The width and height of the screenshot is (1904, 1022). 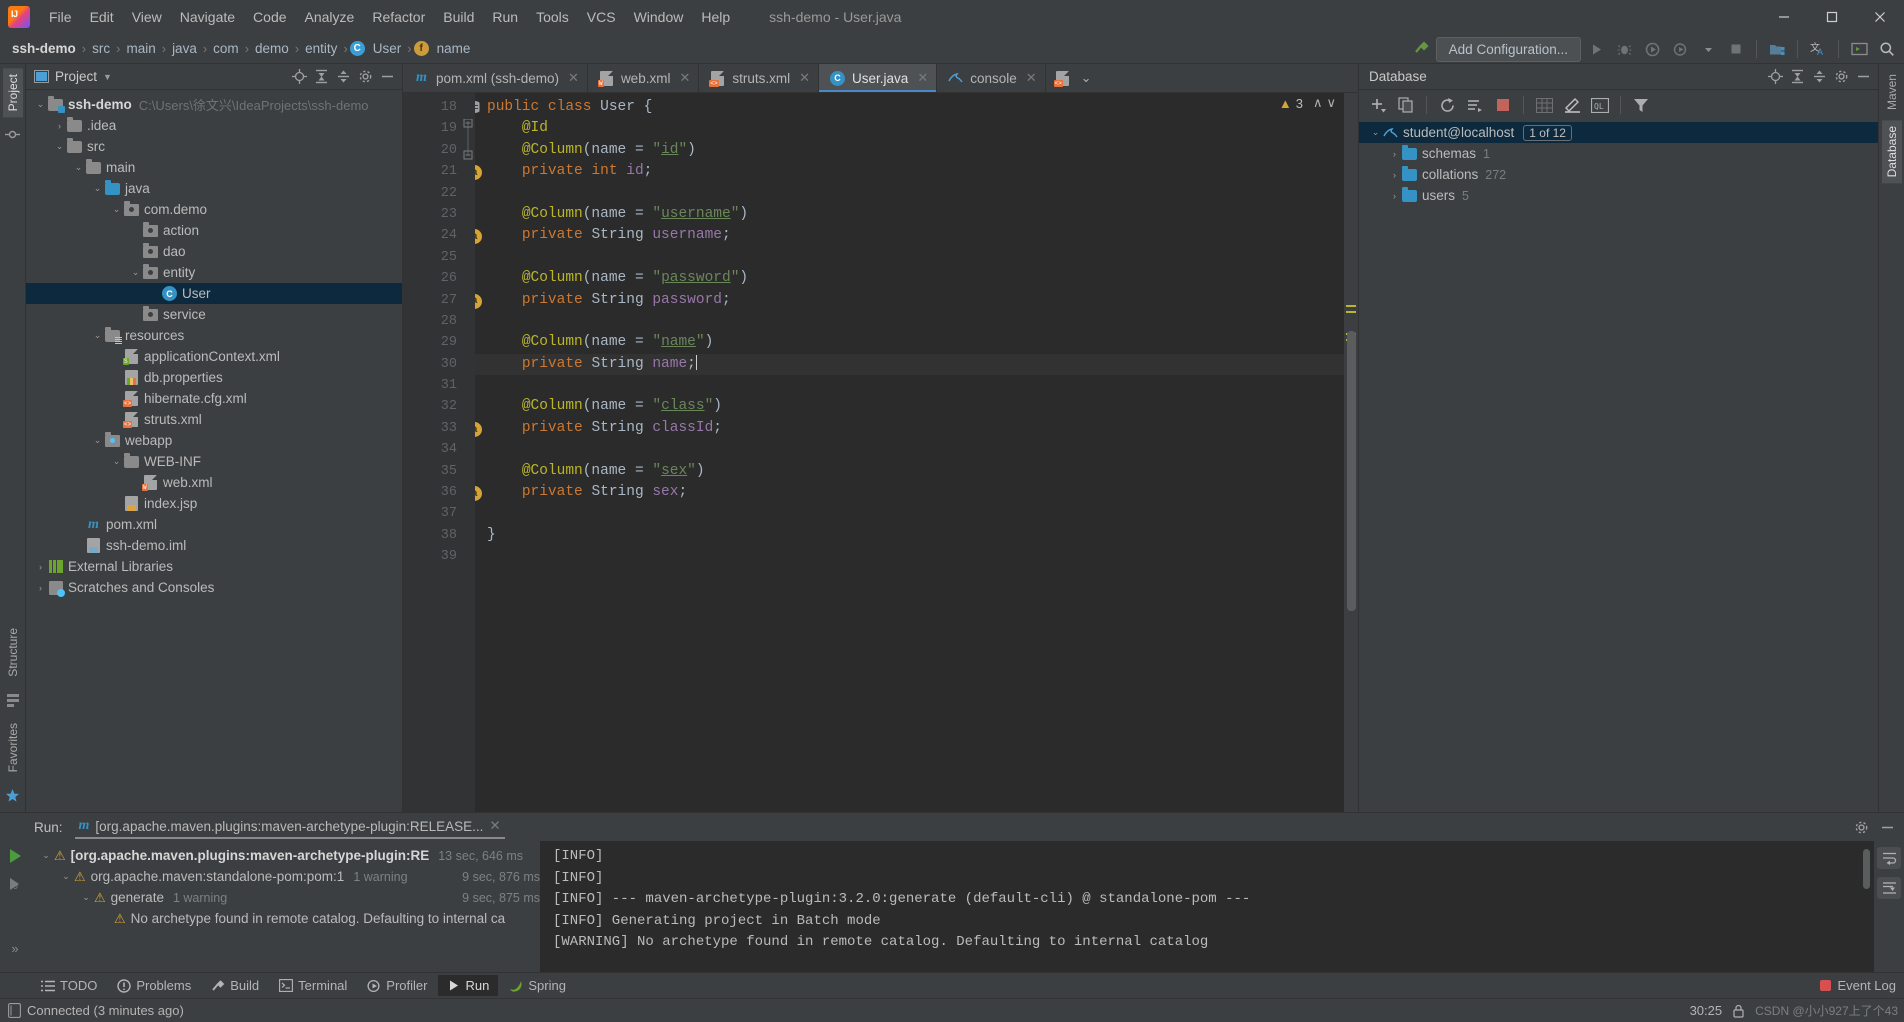 What do you see at coordinates (432, 385) in the screenshot?
I see `gutter-line-31: 31` at bounding box center [432, 385].